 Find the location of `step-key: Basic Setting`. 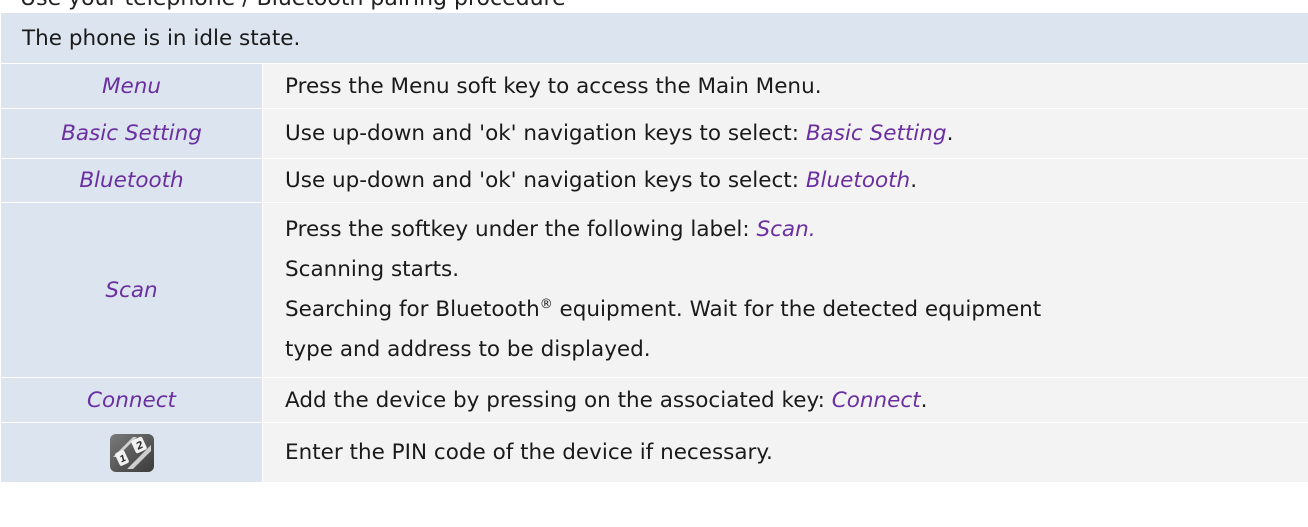

step-key: Basic Setting is located at coordinates (131, 133).